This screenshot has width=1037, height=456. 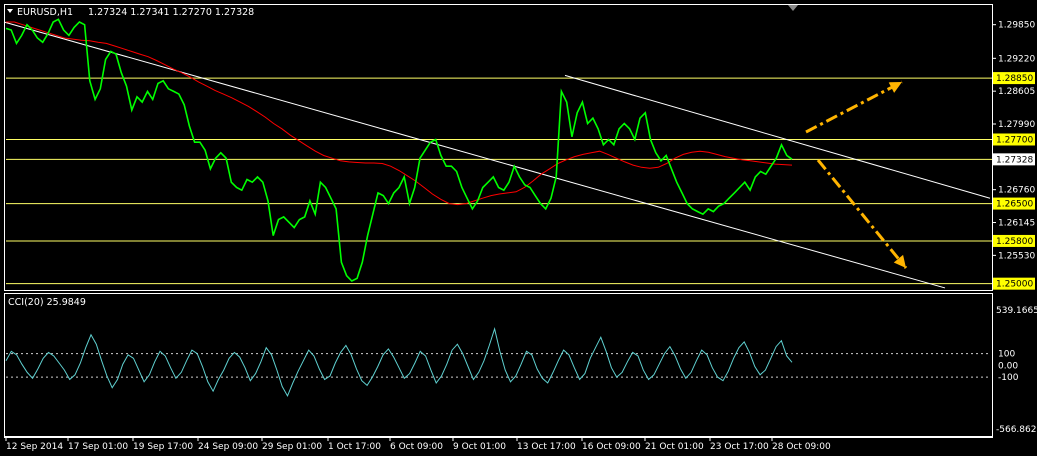 What do you see at coordinates (479, 447) in the screenshot?
I see `time-tick-label: 9 Oct 01:00` at bounding box center [479, 447].